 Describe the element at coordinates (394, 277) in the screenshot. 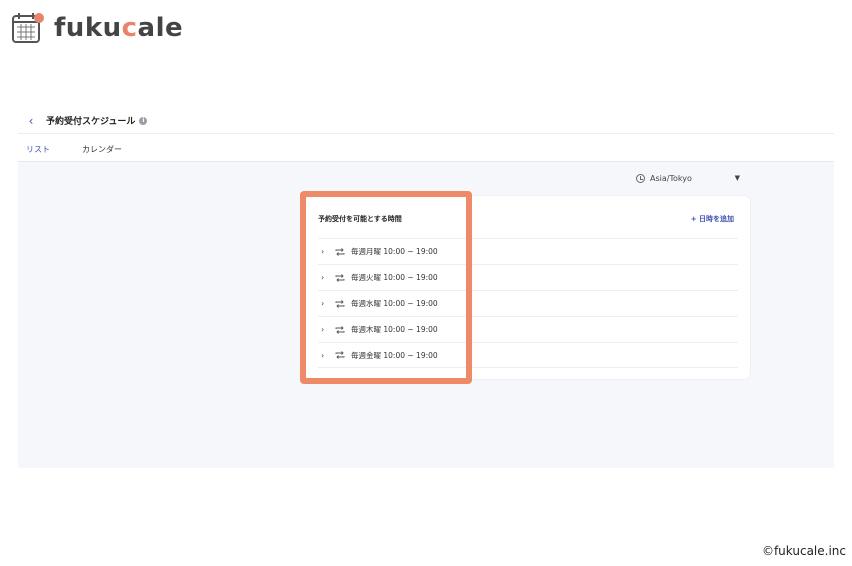

I see `schedule-label: 毎週火曜 10:00 ~ 19:00` at that location.